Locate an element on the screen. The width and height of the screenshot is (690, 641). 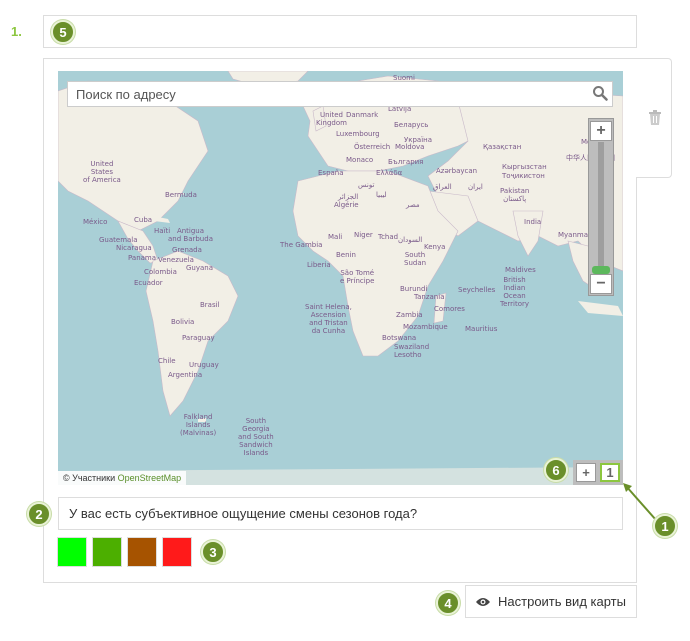
zoom-slider-track is located at coordinates (601, 206).